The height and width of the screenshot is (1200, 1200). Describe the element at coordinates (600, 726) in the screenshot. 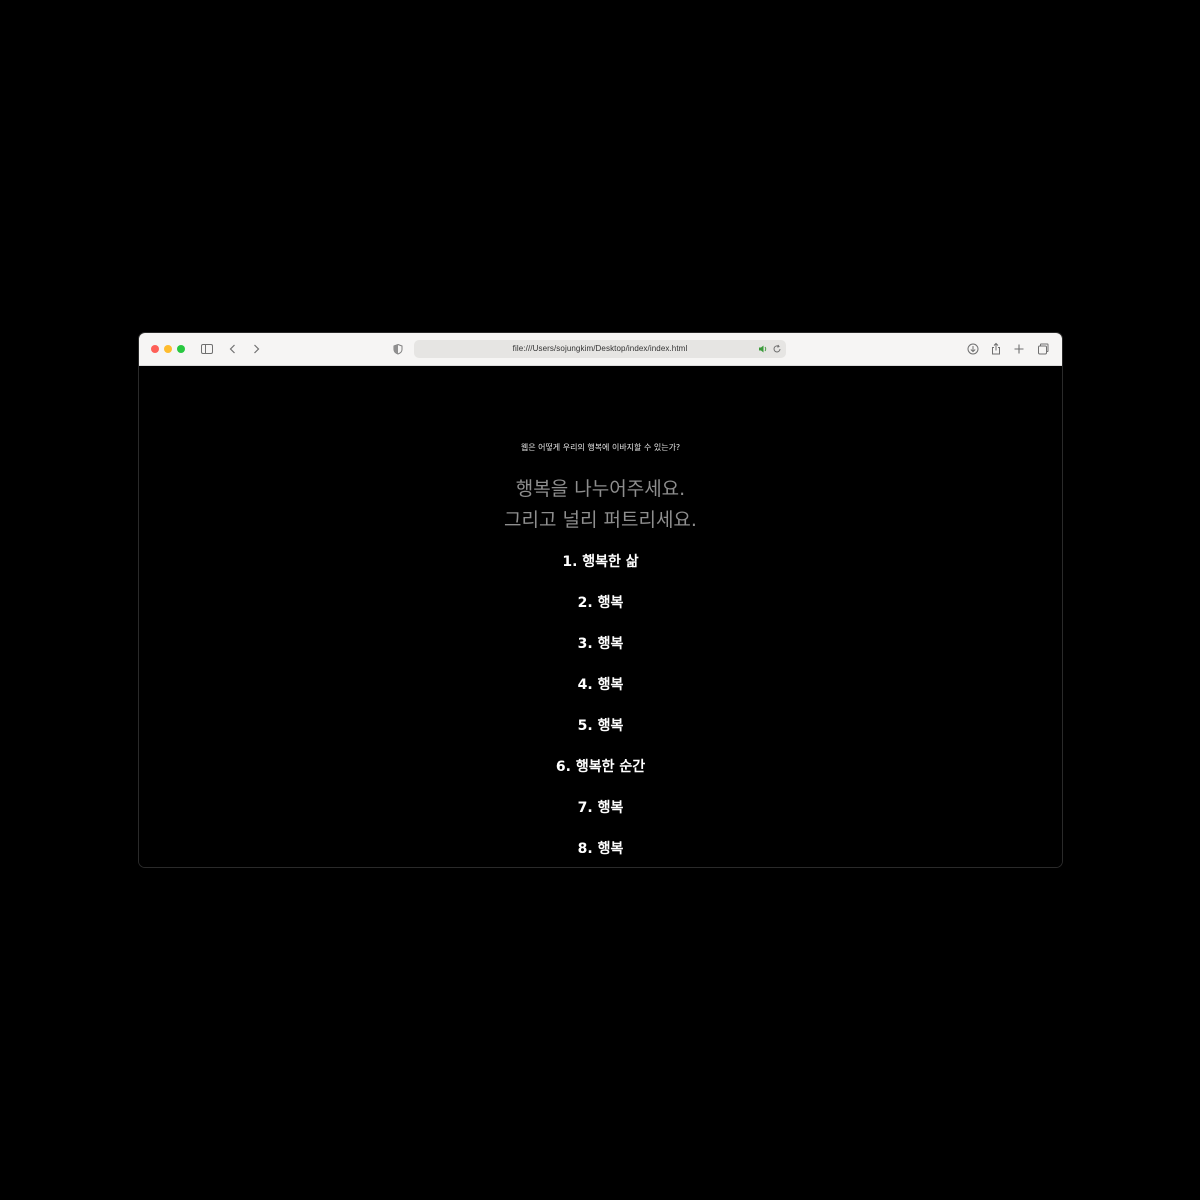

I see `list-item: 5. 행복` at that location.